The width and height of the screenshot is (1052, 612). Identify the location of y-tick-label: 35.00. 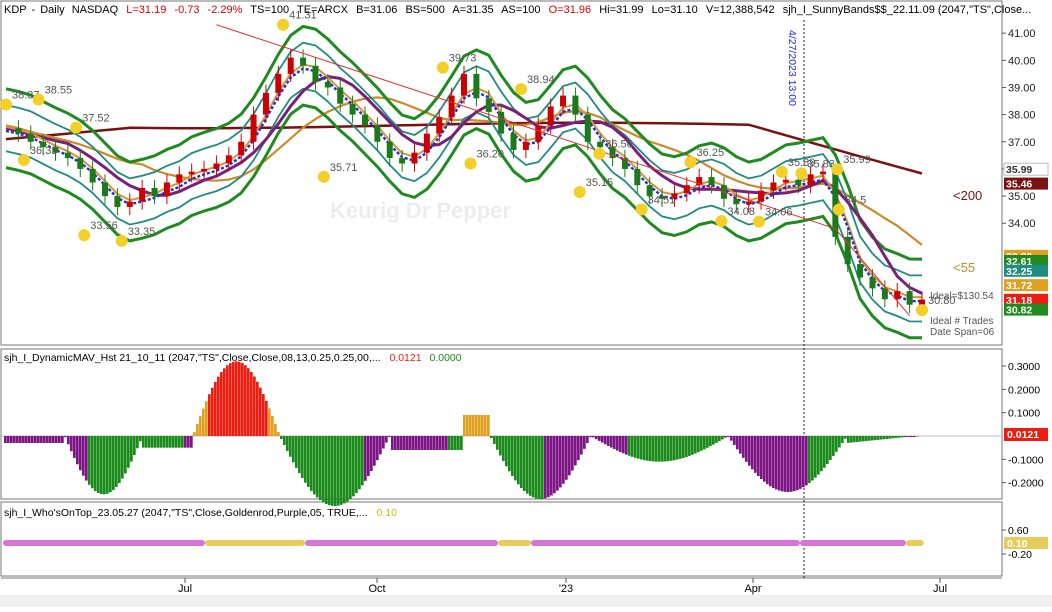
(1022, 197).